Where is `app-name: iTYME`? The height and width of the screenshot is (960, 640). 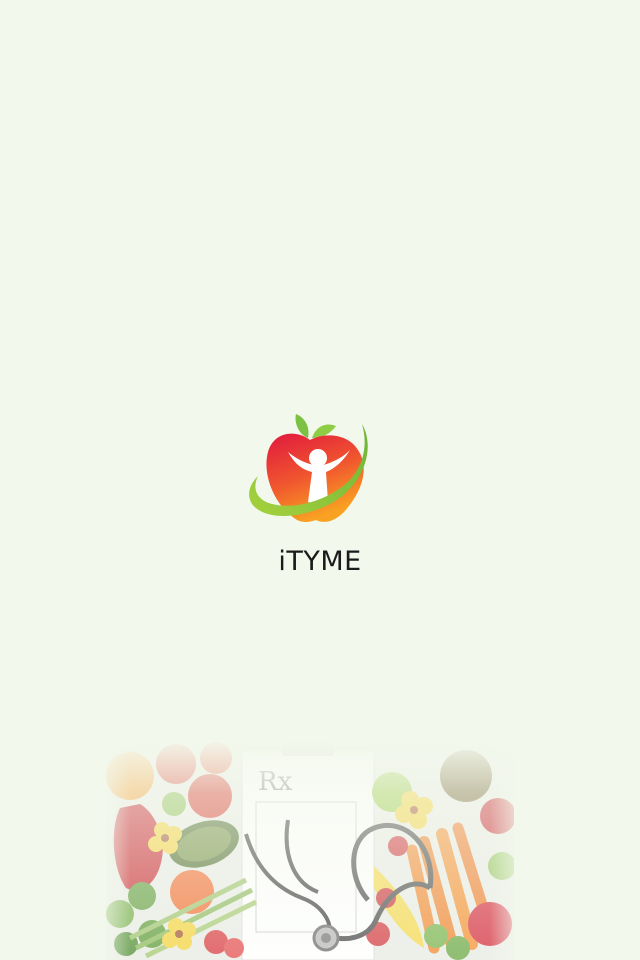 app-name: iTYME is located at coordinates (320, 561).